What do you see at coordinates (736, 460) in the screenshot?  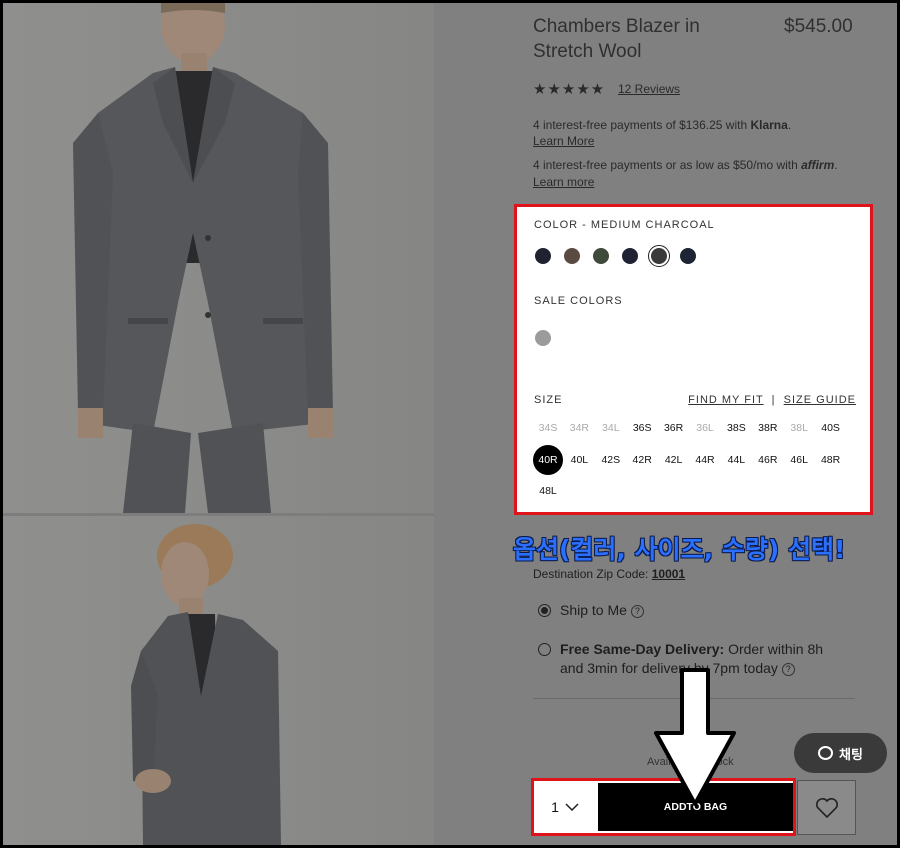 I see `size-option: 44L` at bounding box center [736, 460].